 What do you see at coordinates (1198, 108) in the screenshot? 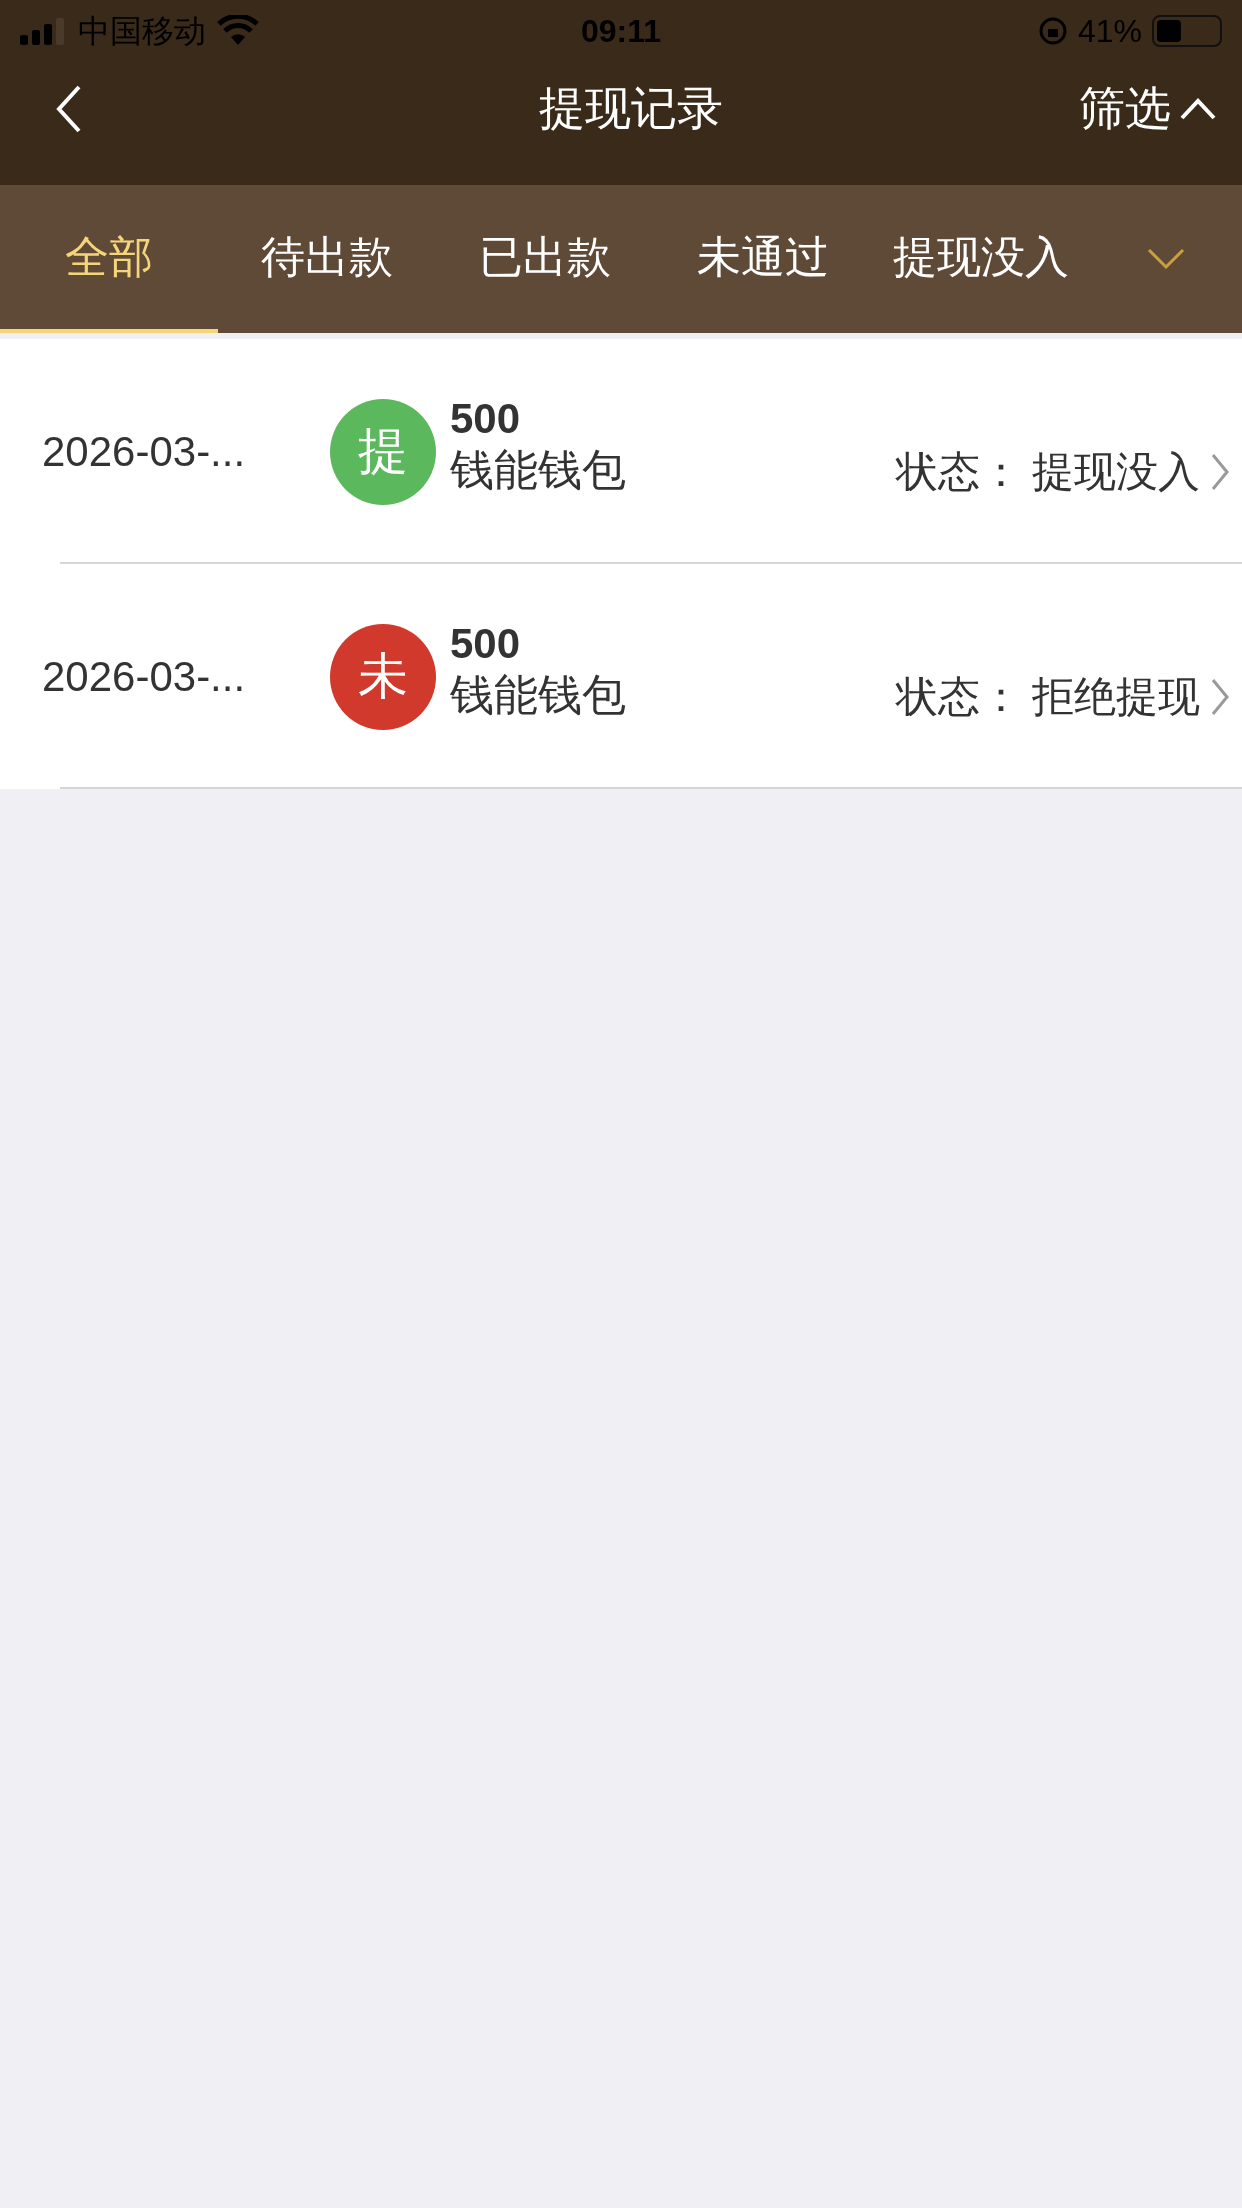
I see `caret-icon` at bounding box center [1198, 108].